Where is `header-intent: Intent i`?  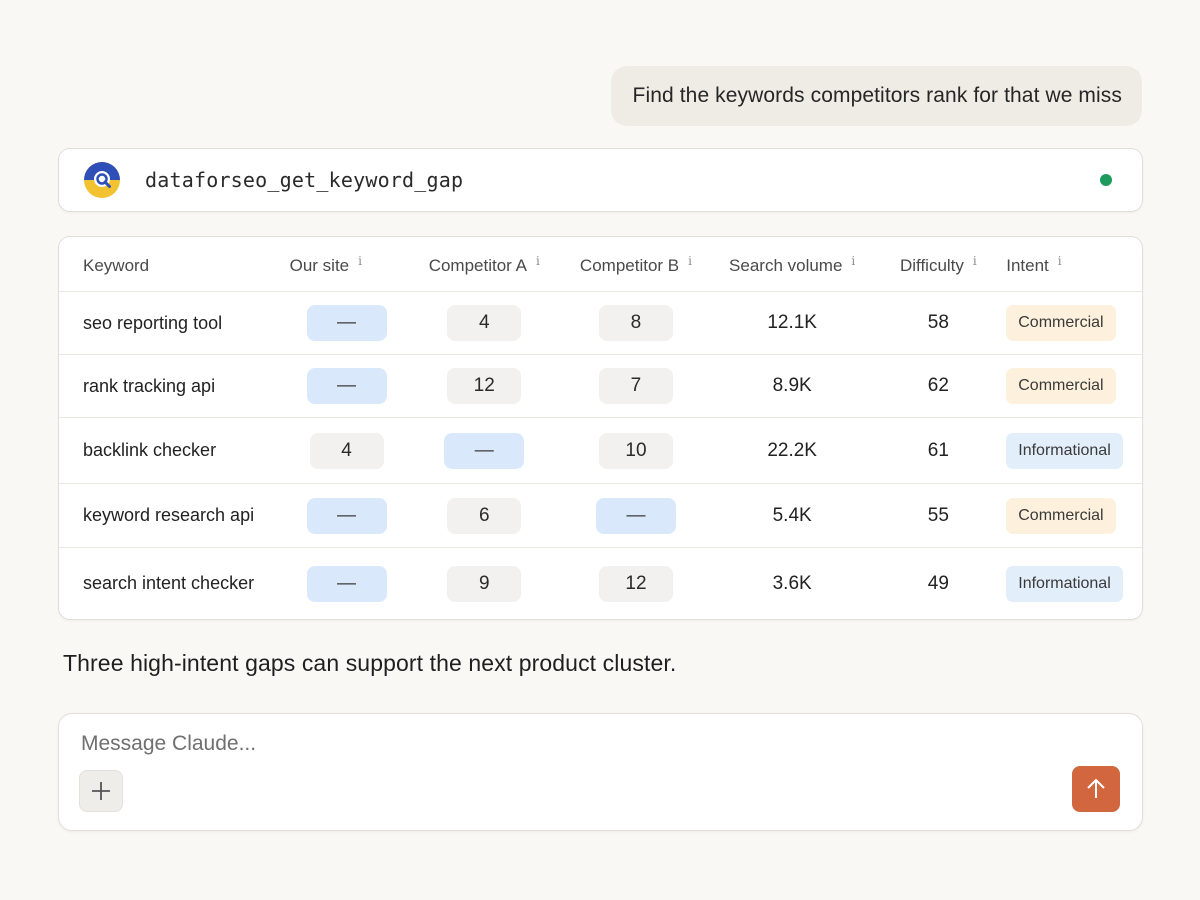
header-intent: Intent i is located at coordinates (1034, 264).